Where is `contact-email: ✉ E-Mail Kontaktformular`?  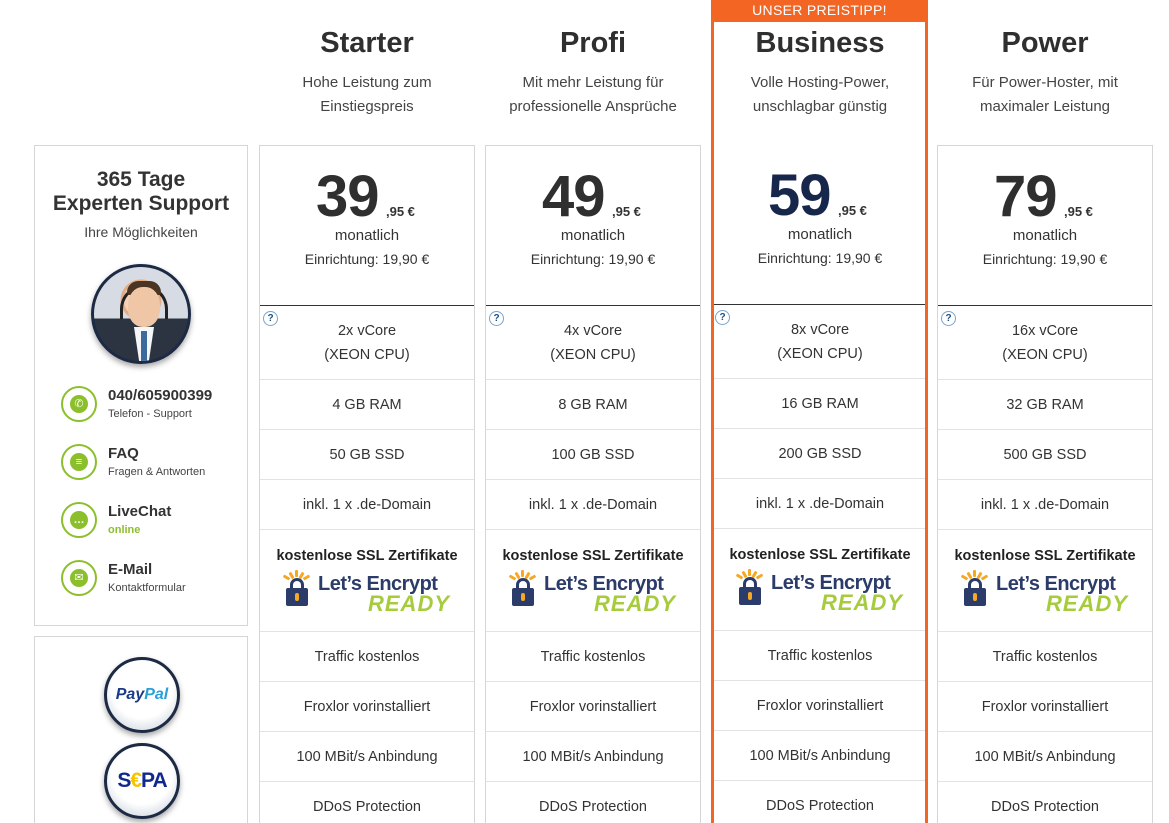
contact-email: ✉ E-Mail Kontaktformular is located at coordinates (151, 580).